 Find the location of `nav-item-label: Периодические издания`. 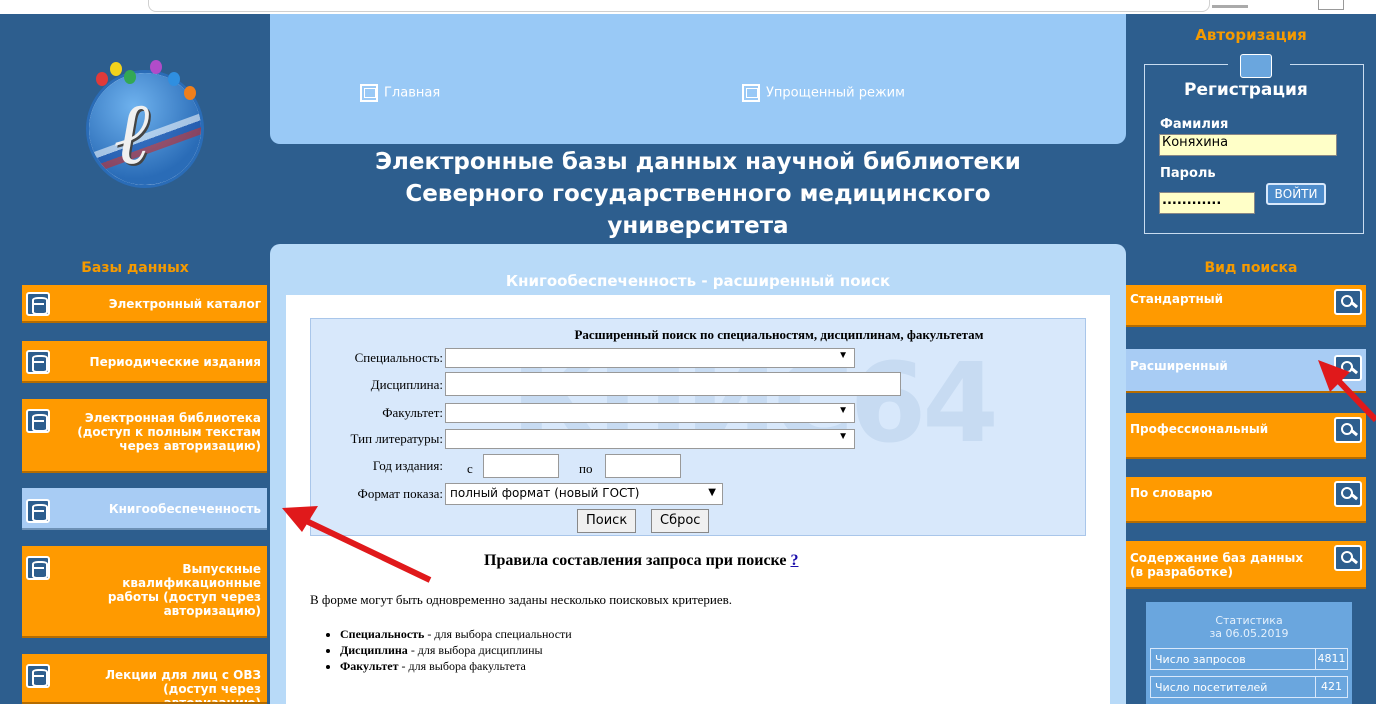

nav-item-label: Периодические издания is located at coordinates (175, 362).